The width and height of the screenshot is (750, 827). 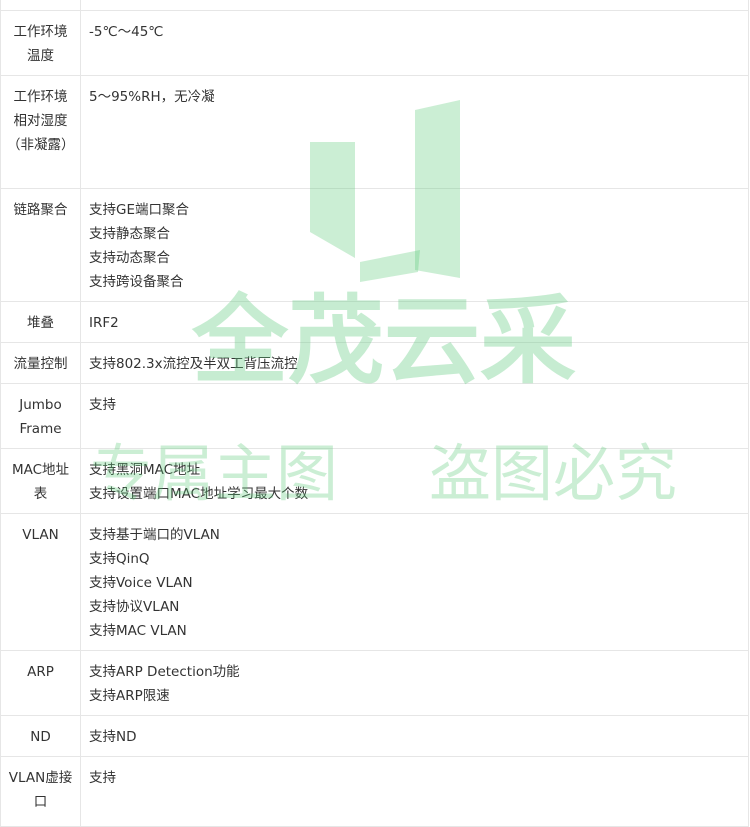 I want to click on spec-value: 支持黑洞MAC地址支持设置端口MAC地址学习最大个数, so click(x=414, y=481).